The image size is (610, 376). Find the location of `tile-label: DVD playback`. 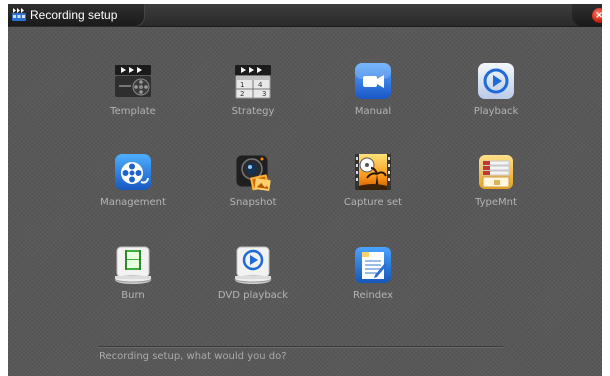

tile-label: DVD playback is located at coordinates (253, 295).